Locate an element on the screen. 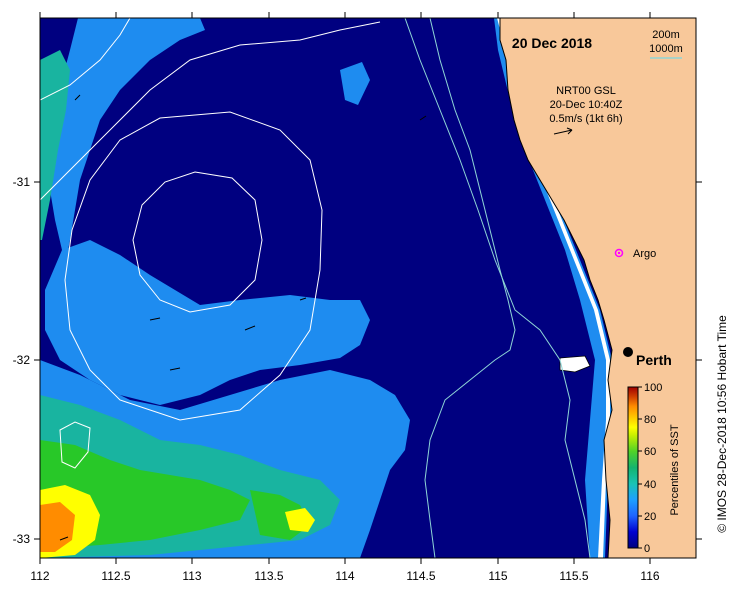 The image size is (739, 592). colorbar-tick-label: 20 is located at coordinates (650, 517).